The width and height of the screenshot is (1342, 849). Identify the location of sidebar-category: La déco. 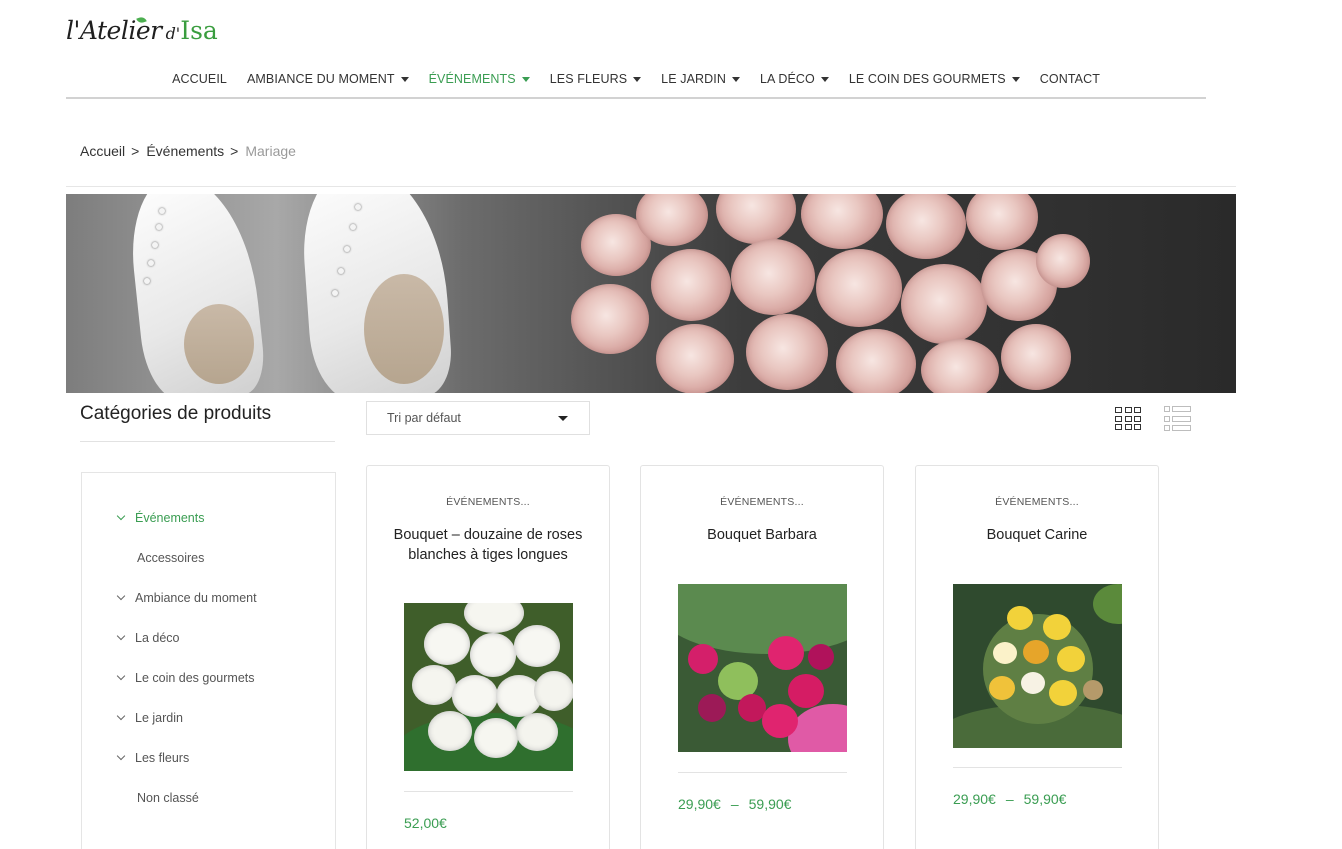
(148, 638).